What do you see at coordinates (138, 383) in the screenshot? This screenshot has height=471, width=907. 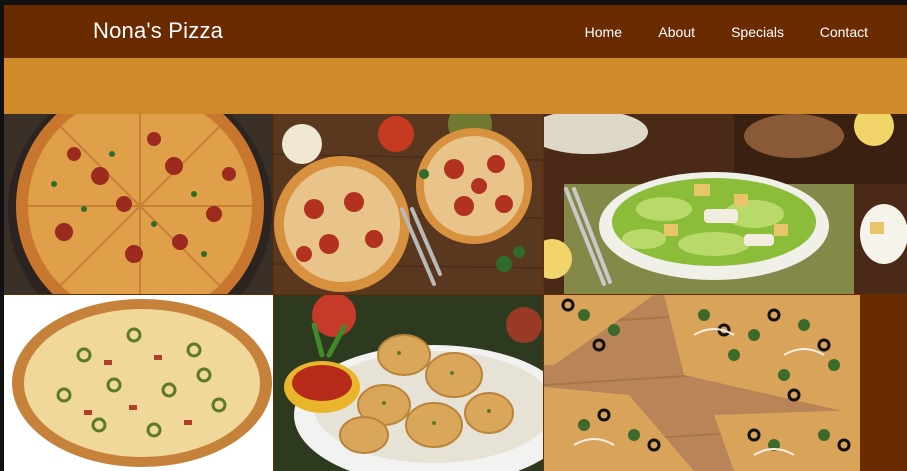 I see `gallery-image-jalapeno-pizza` at bounding box center [138, 383].